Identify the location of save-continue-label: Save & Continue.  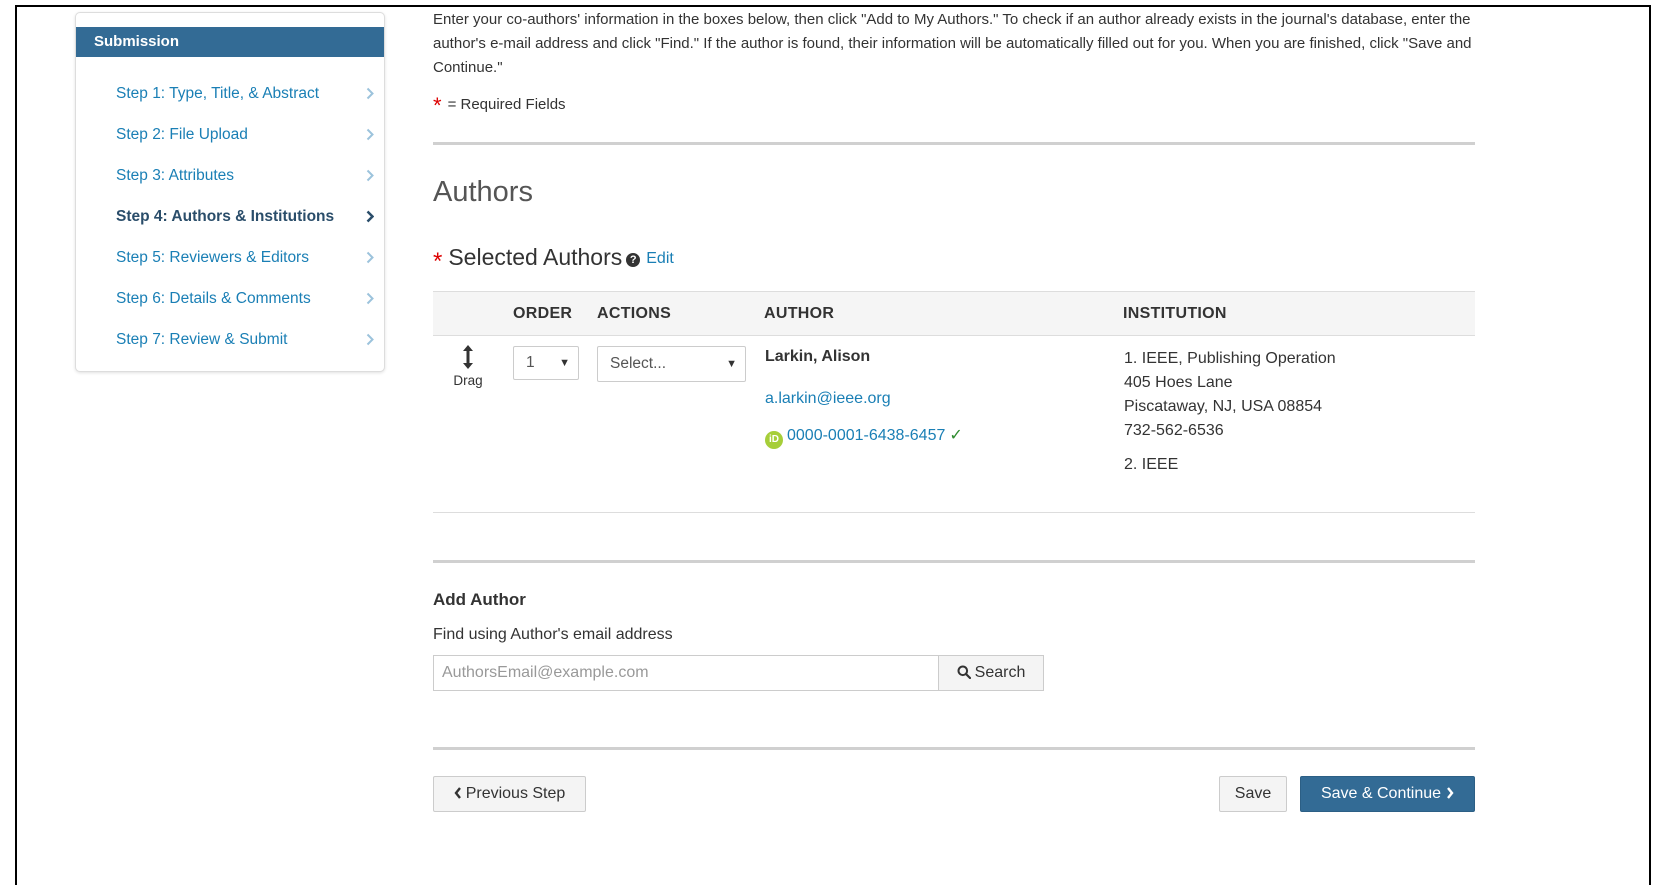
(1381, 793).